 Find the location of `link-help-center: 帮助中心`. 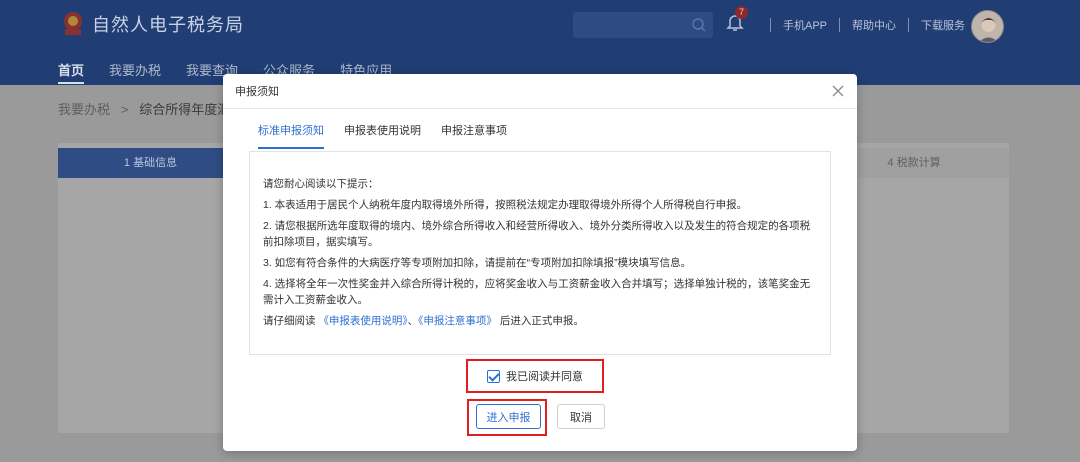

link-help-center: 帮助中心 is located at coordinates (874, 25).